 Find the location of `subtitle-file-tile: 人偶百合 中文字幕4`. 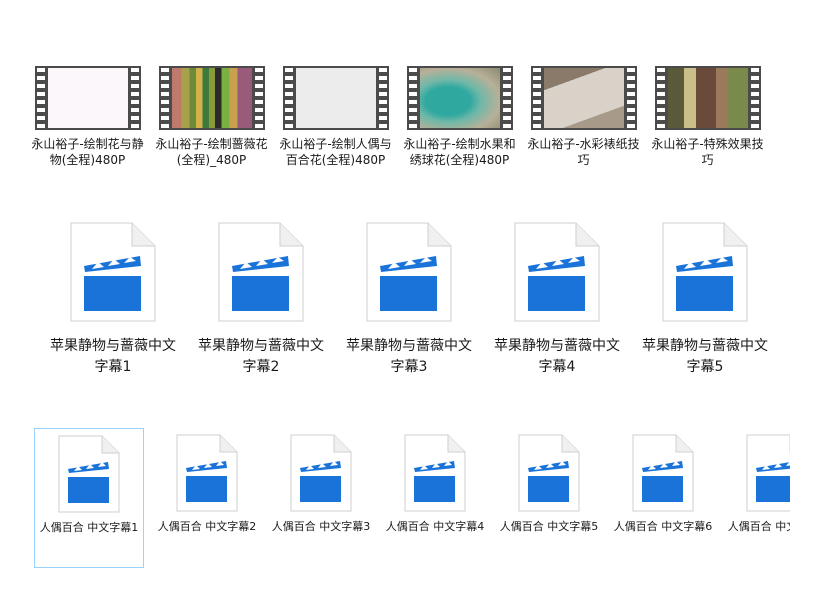

subtitle-file-tile: 人偶百合 中文字幕4 is located at coordinates (435, 498).